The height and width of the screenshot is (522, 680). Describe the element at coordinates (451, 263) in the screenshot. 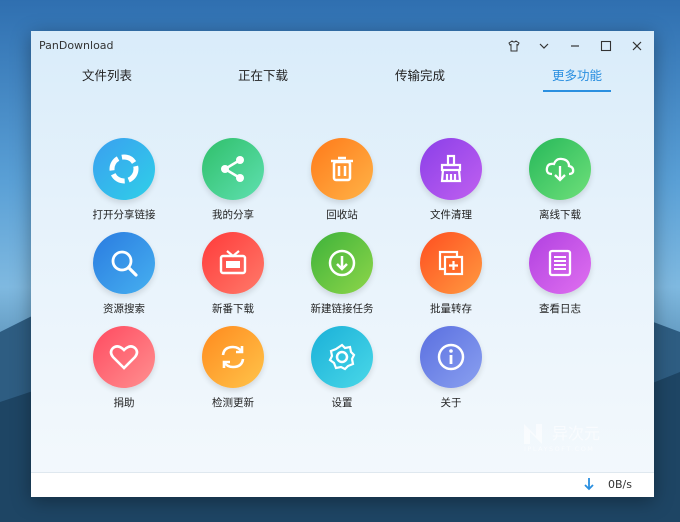

I see `copy-add-icon` at that location.